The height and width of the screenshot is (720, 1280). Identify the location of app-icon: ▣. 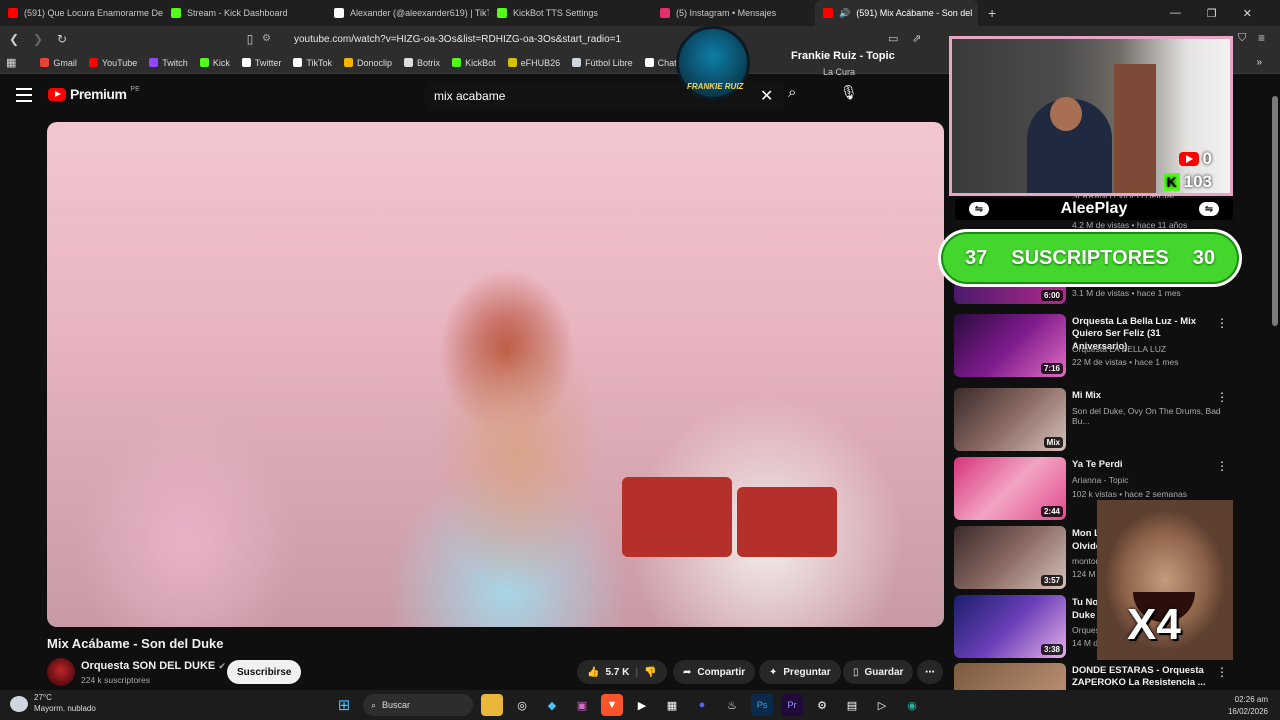
(582, 705).